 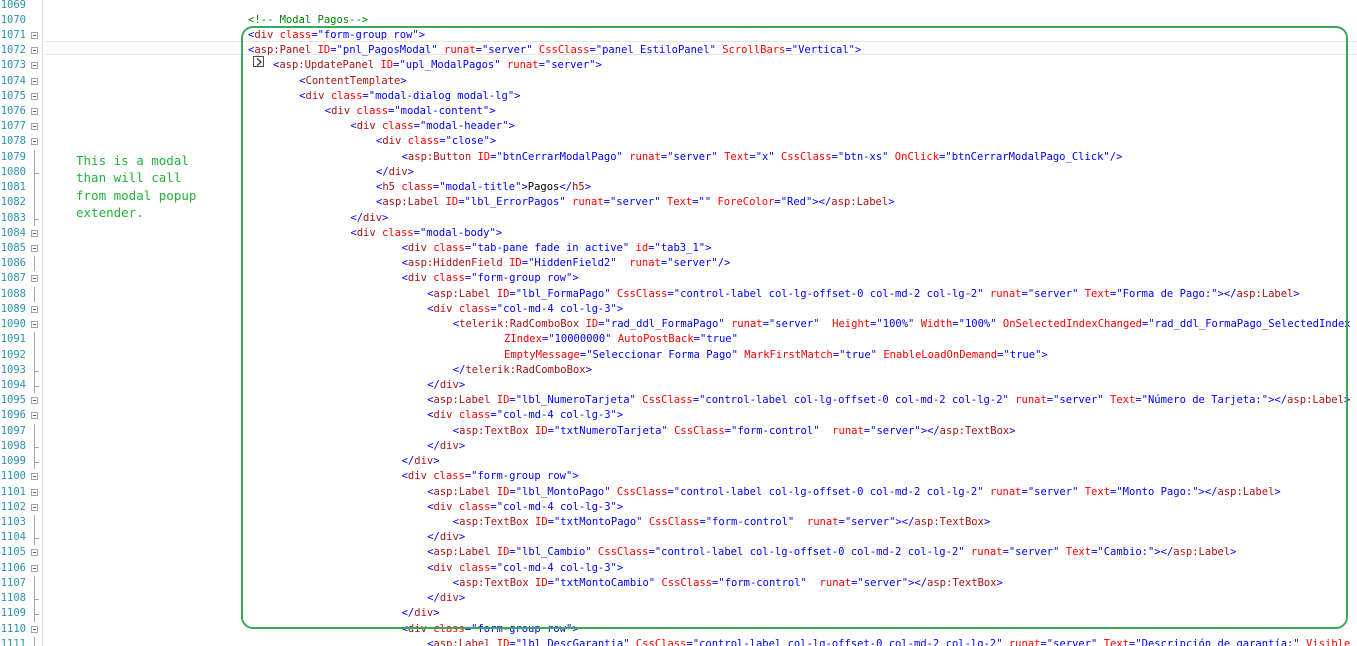 What do you see at coordinates (621, 339) in the screenshot?
I see `code-line: ZIndex="10000000" AutoPostBack="true"` at bounding box center [621, 339].